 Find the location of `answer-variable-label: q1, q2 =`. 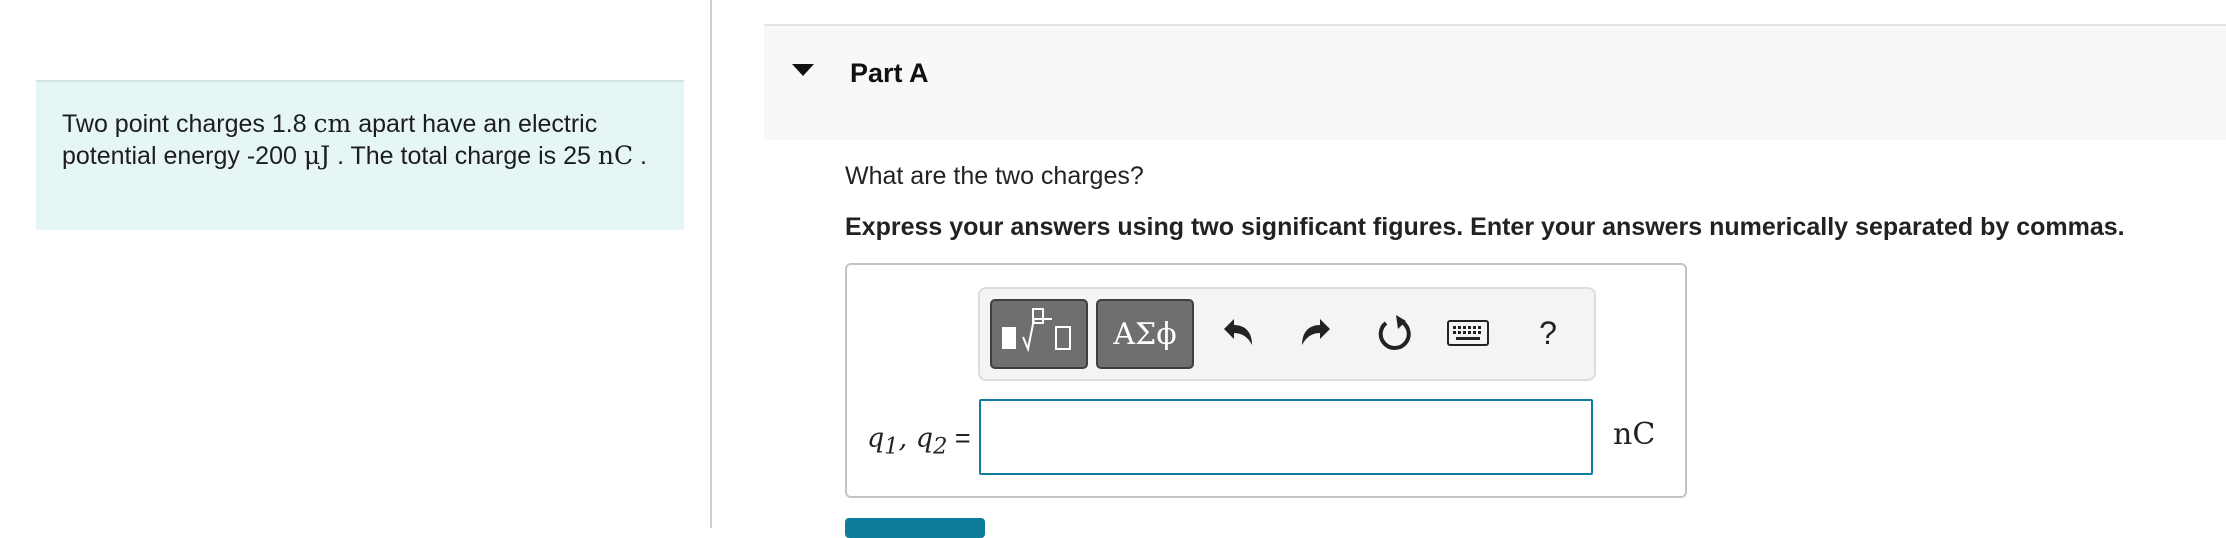

answer-variable-label: q1, q2 = is located at coordinates (919, 441).